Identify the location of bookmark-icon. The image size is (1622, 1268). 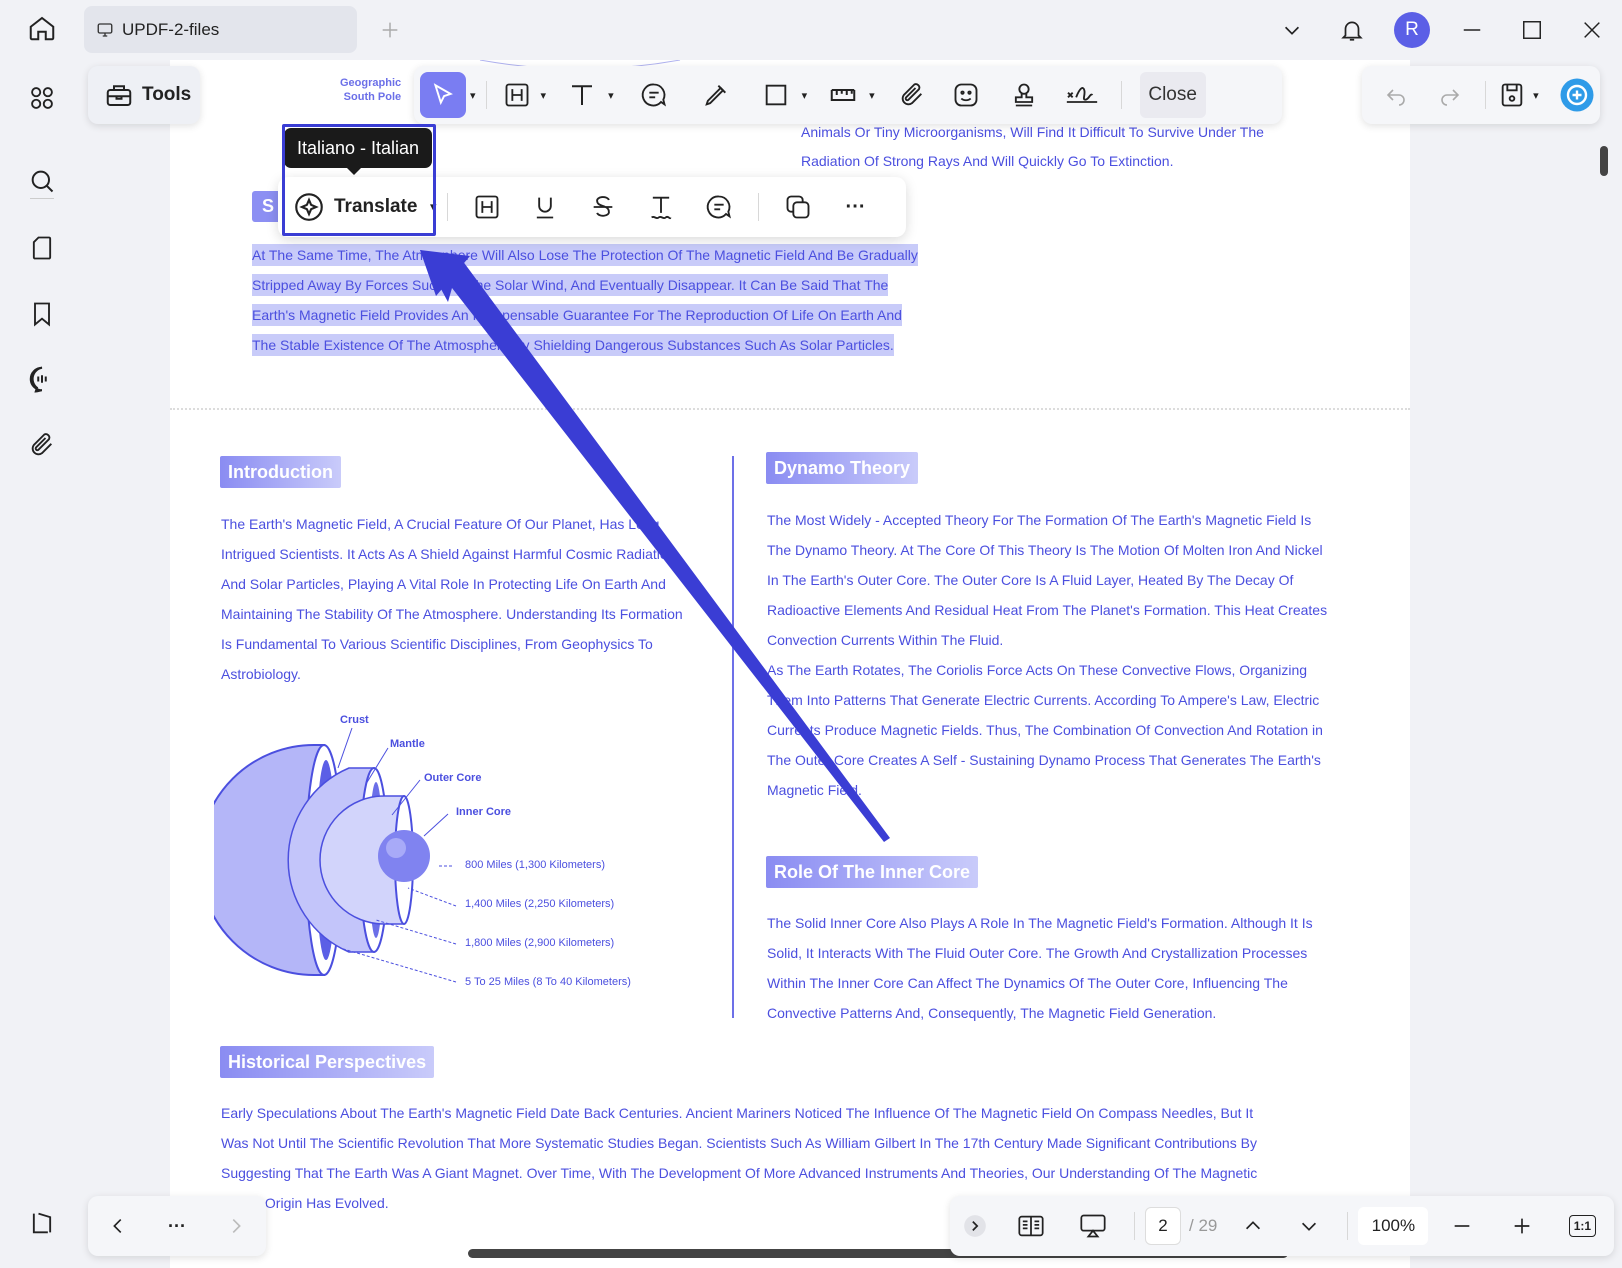
(42, 314).